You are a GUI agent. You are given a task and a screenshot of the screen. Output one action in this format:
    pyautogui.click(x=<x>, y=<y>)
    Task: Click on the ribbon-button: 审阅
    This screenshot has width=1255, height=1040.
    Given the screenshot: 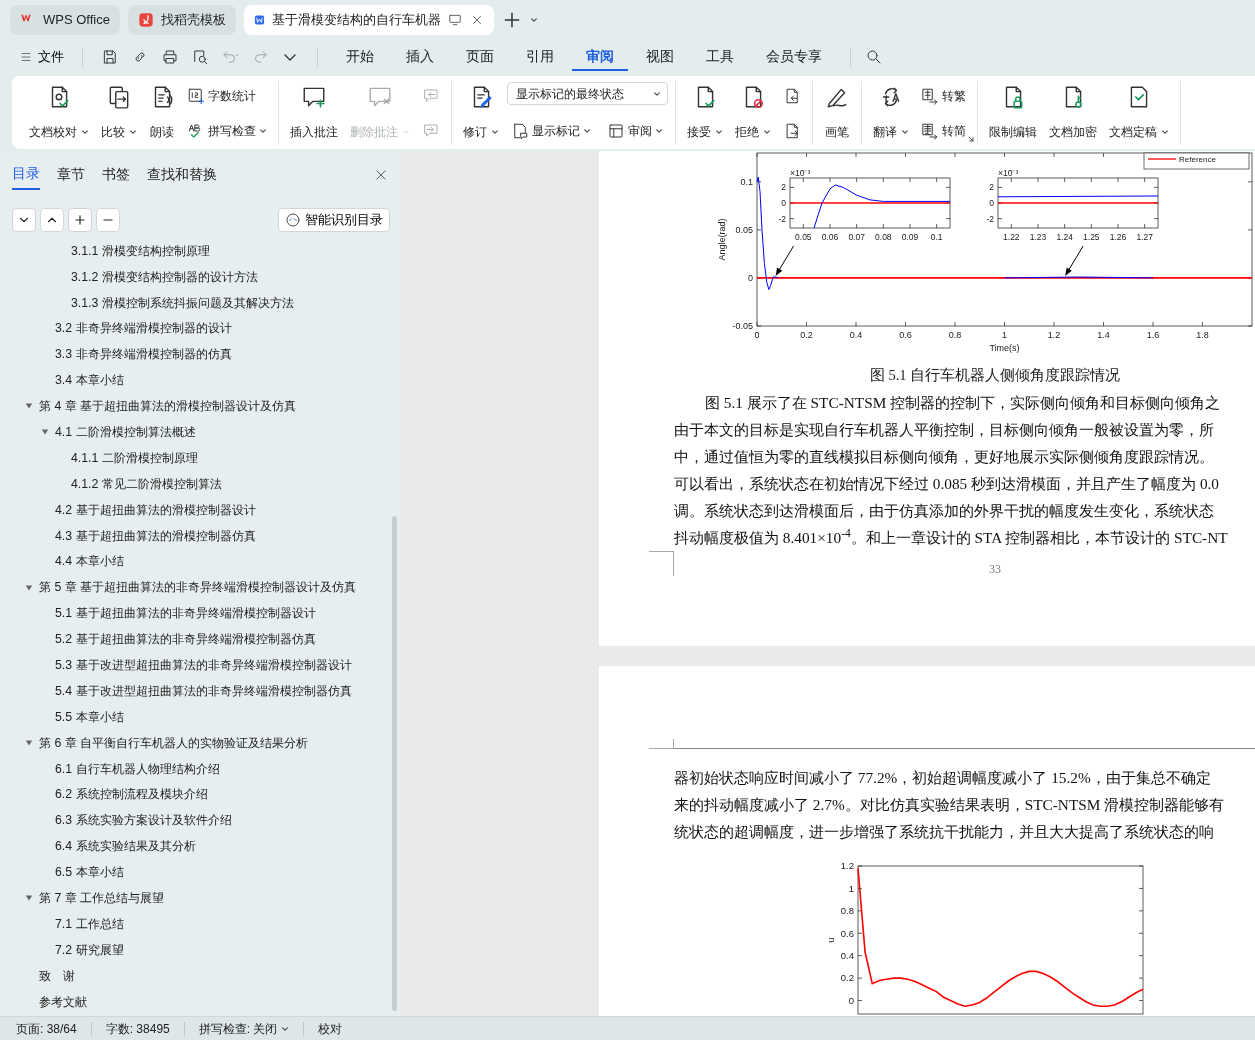 What is the action you would take?
    pyautogui.click(x=635, y=130)
    